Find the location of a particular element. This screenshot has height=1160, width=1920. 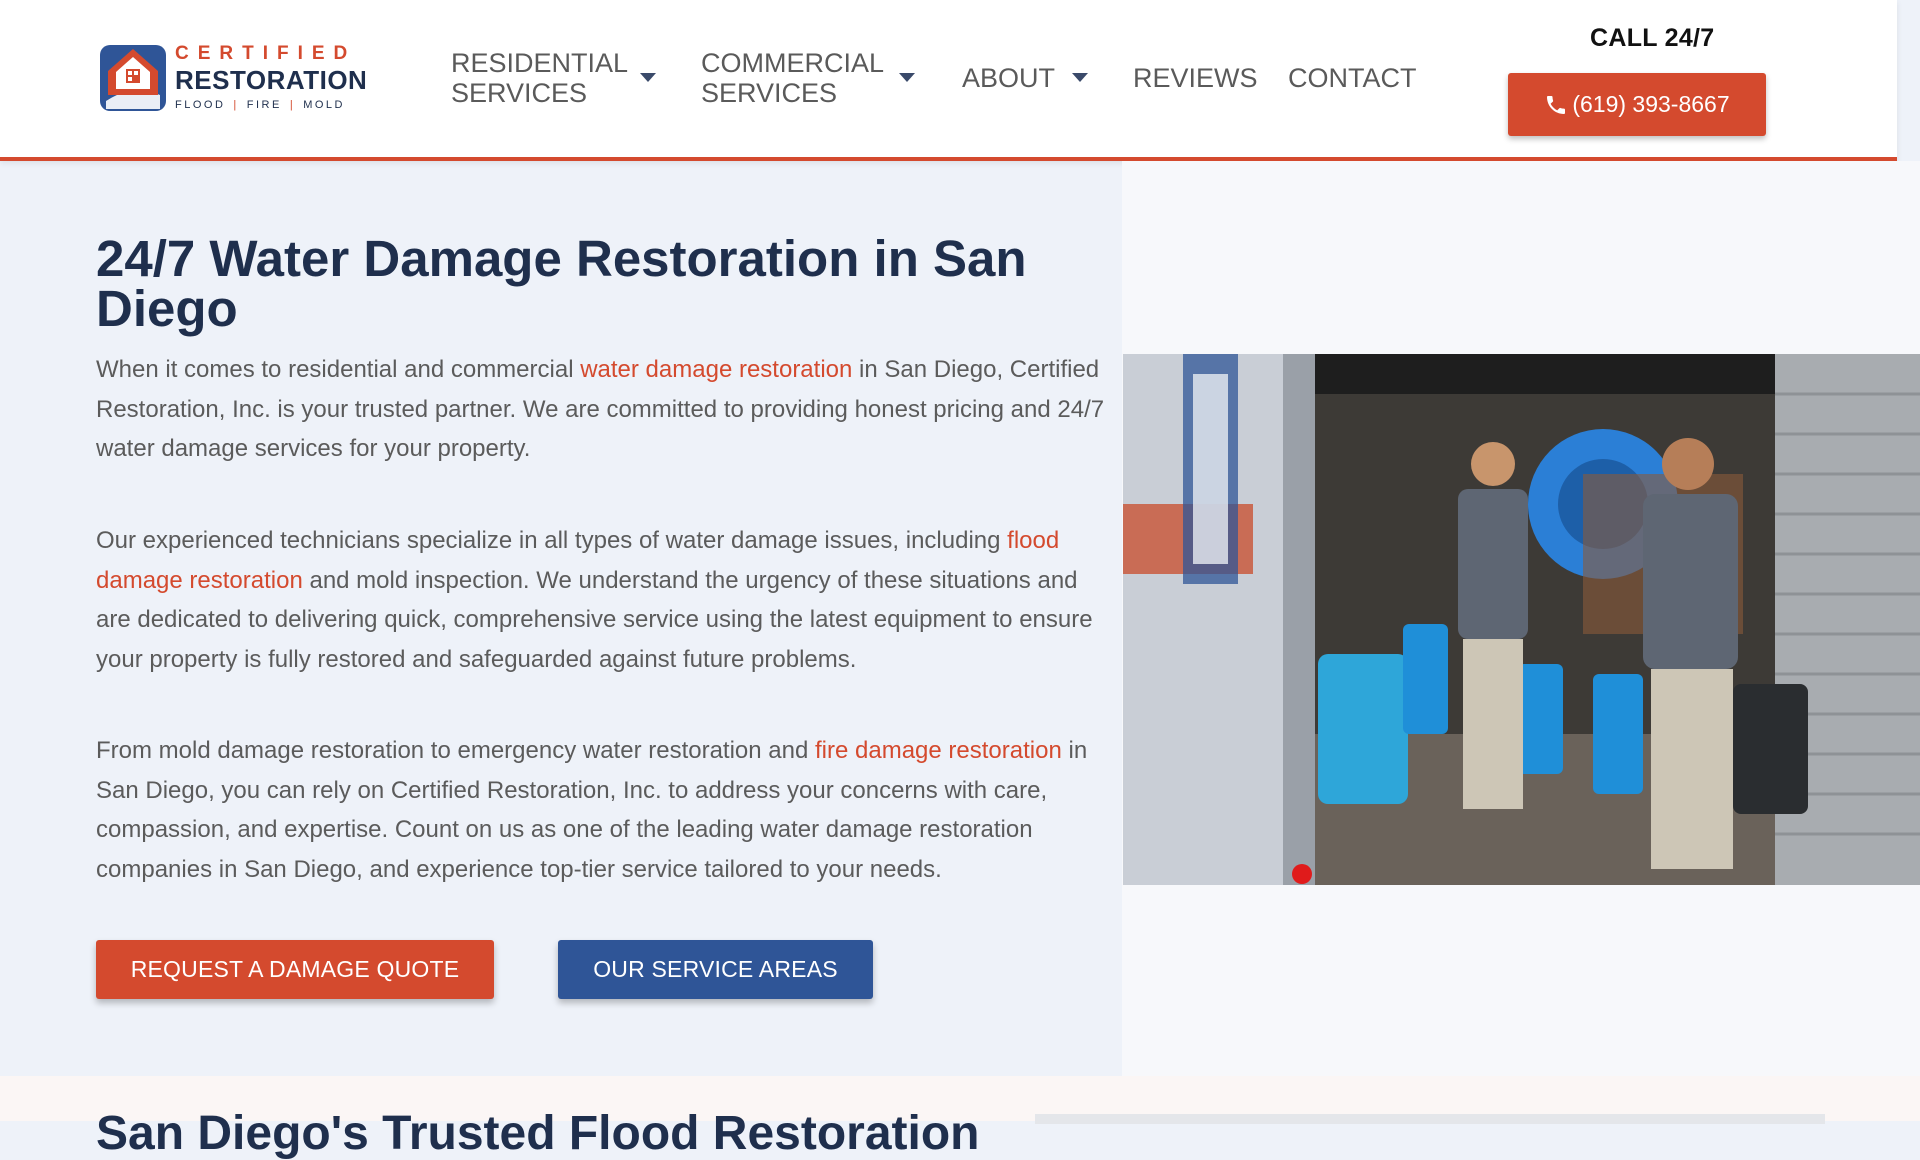

nav-label: REVIEWS is located at coordinates (1195, 78).